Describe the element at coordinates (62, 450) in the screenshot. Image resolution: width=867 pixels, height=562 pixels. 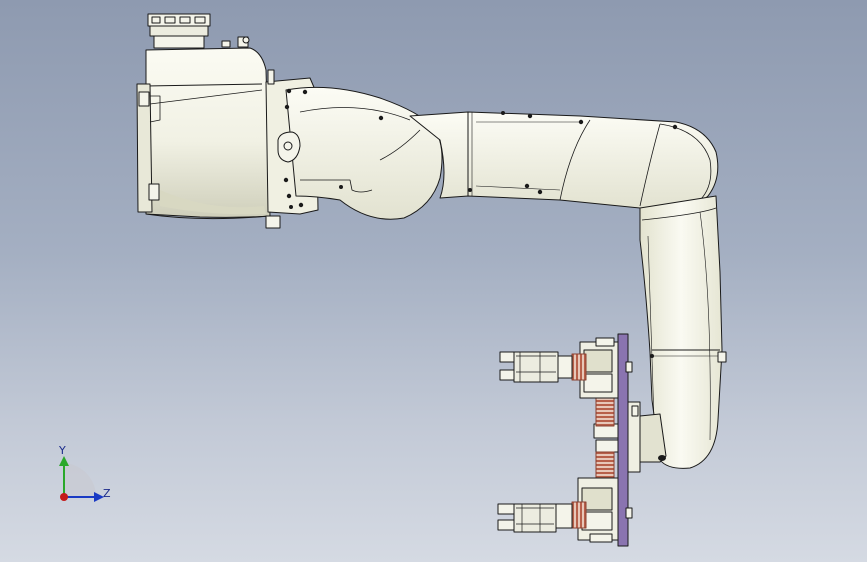
I see `y-axis-label: Y` at that location.